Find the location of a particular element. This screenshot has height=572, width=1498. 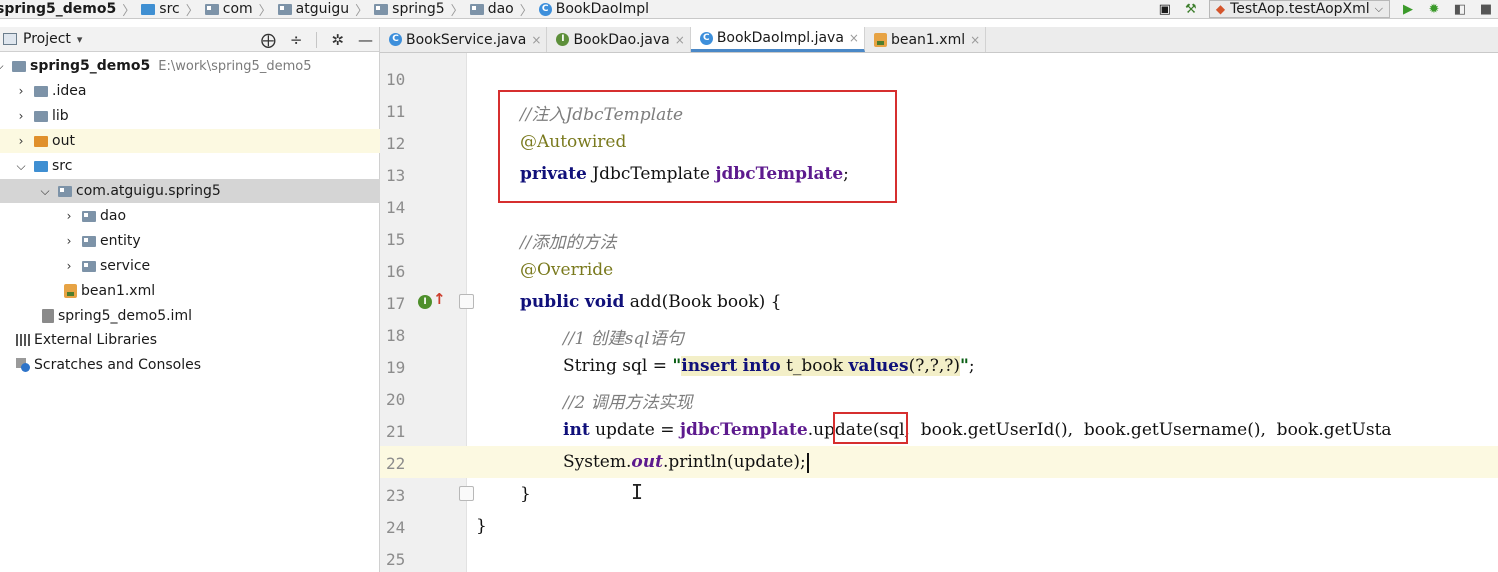

code-line-current: 22 System.out.println(update); is located at coordinates (939, 462).